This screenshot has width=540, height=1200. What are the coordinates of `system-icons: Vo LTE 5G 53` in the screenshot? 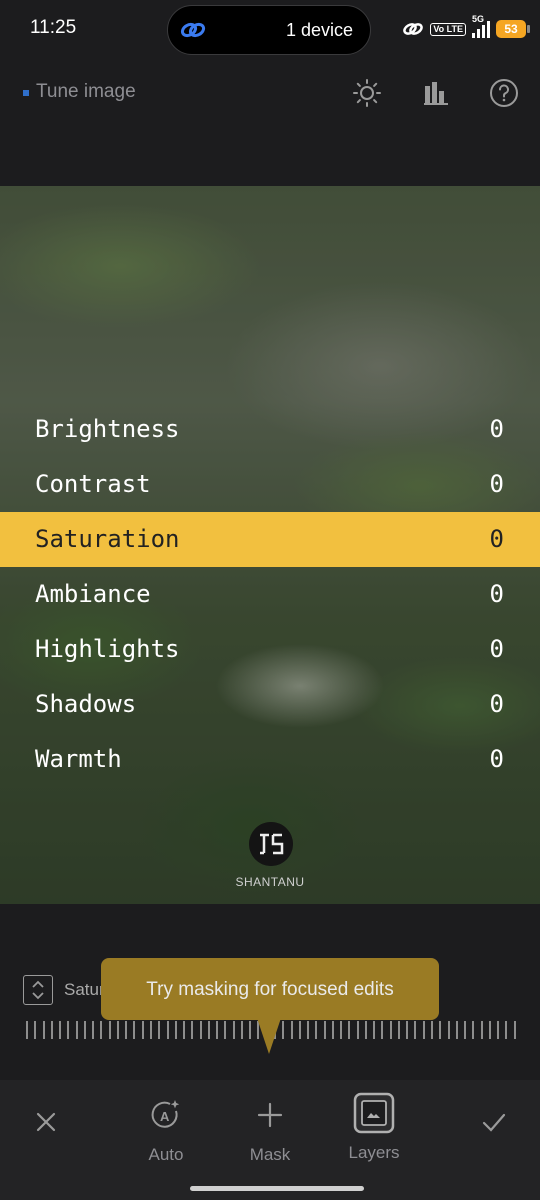 It's located at (466, 28).